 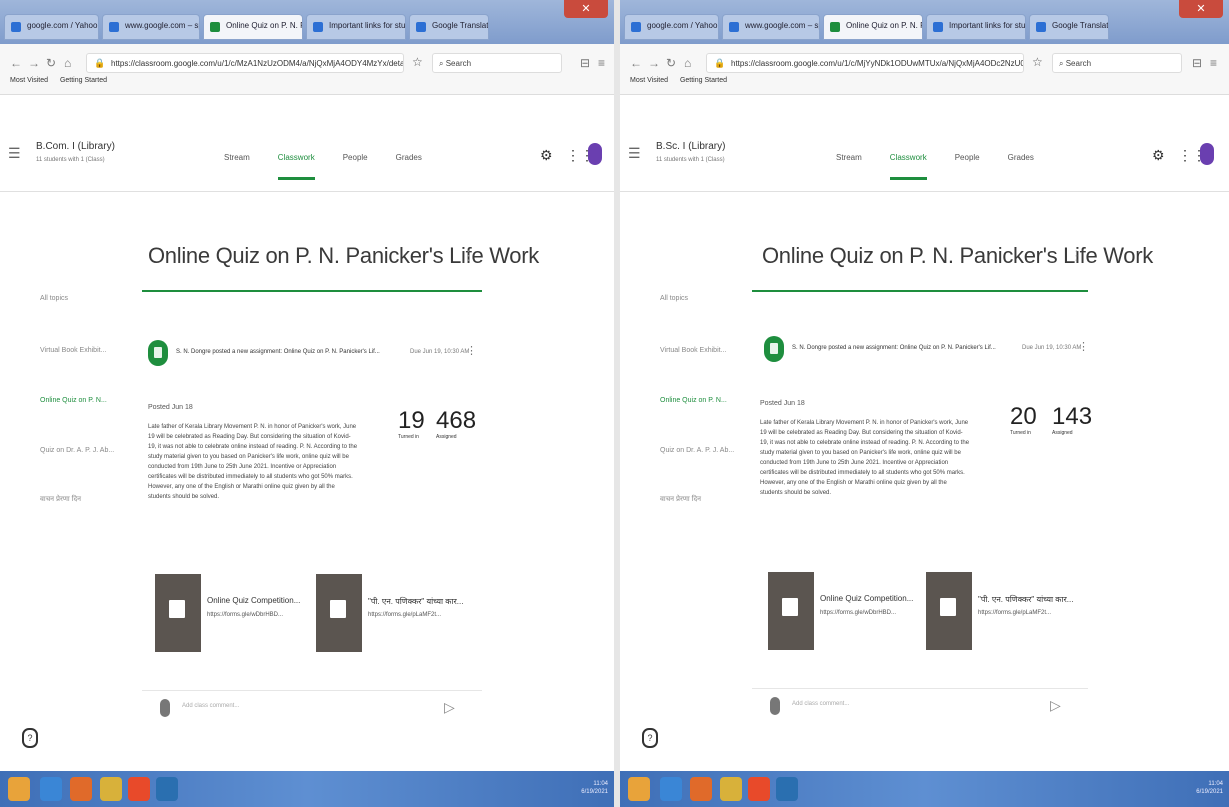 I want to click on assigned-stat: 143 Assigned, so click(x=1072, y=420).